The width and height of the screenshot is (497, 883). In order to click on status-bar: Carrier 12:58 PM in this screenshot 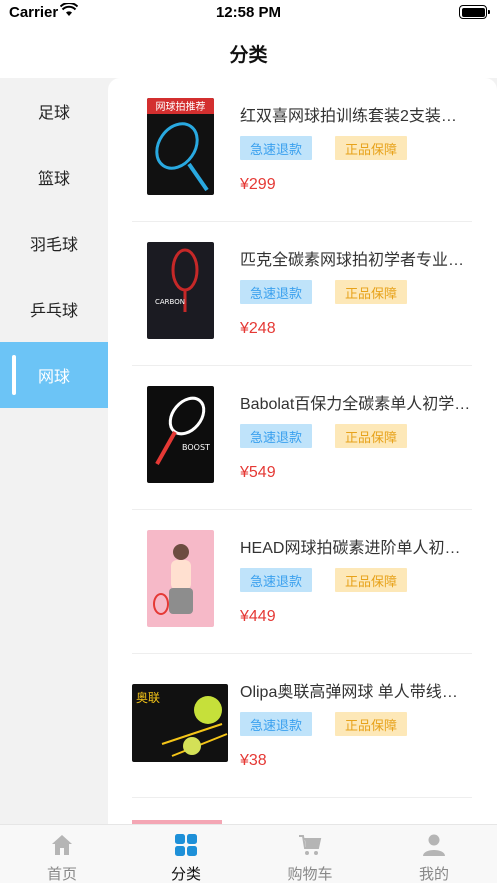, I will do `click(248, 13)`.